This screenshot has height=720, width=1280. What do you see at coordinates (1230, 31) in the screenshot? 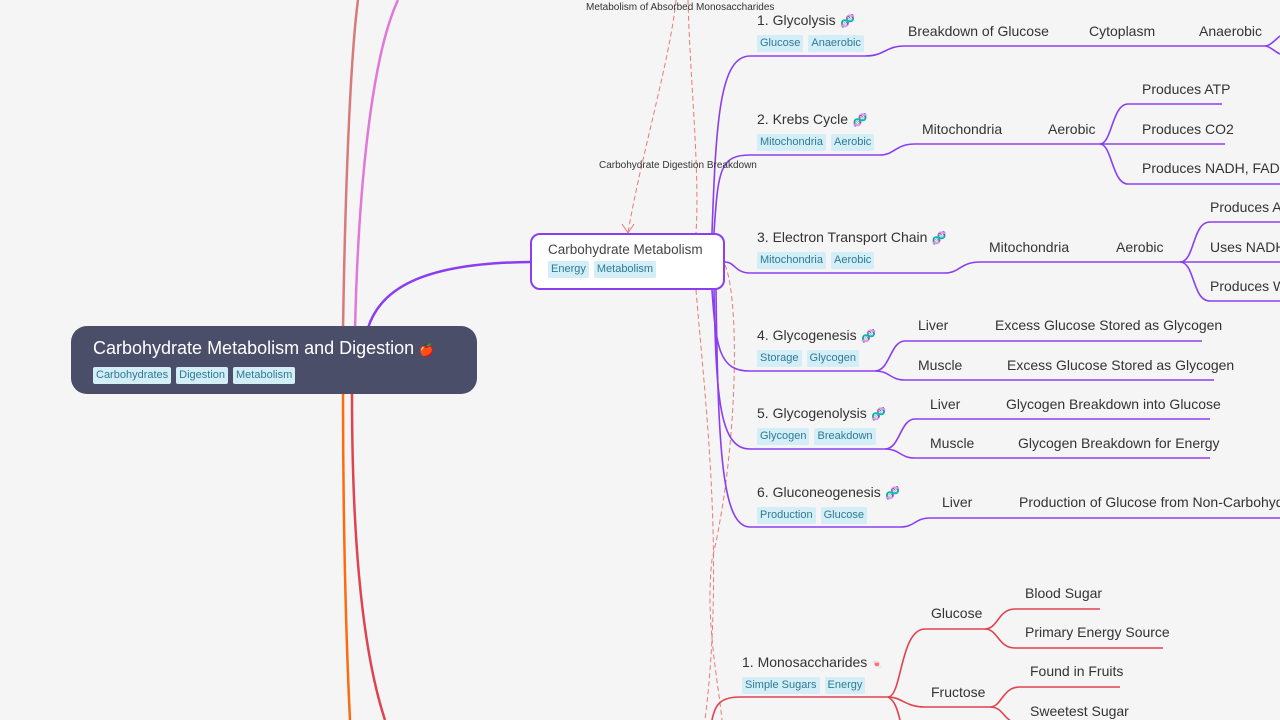
I see `topic-node: Anaerobic` at bounding box center [1230, 31].